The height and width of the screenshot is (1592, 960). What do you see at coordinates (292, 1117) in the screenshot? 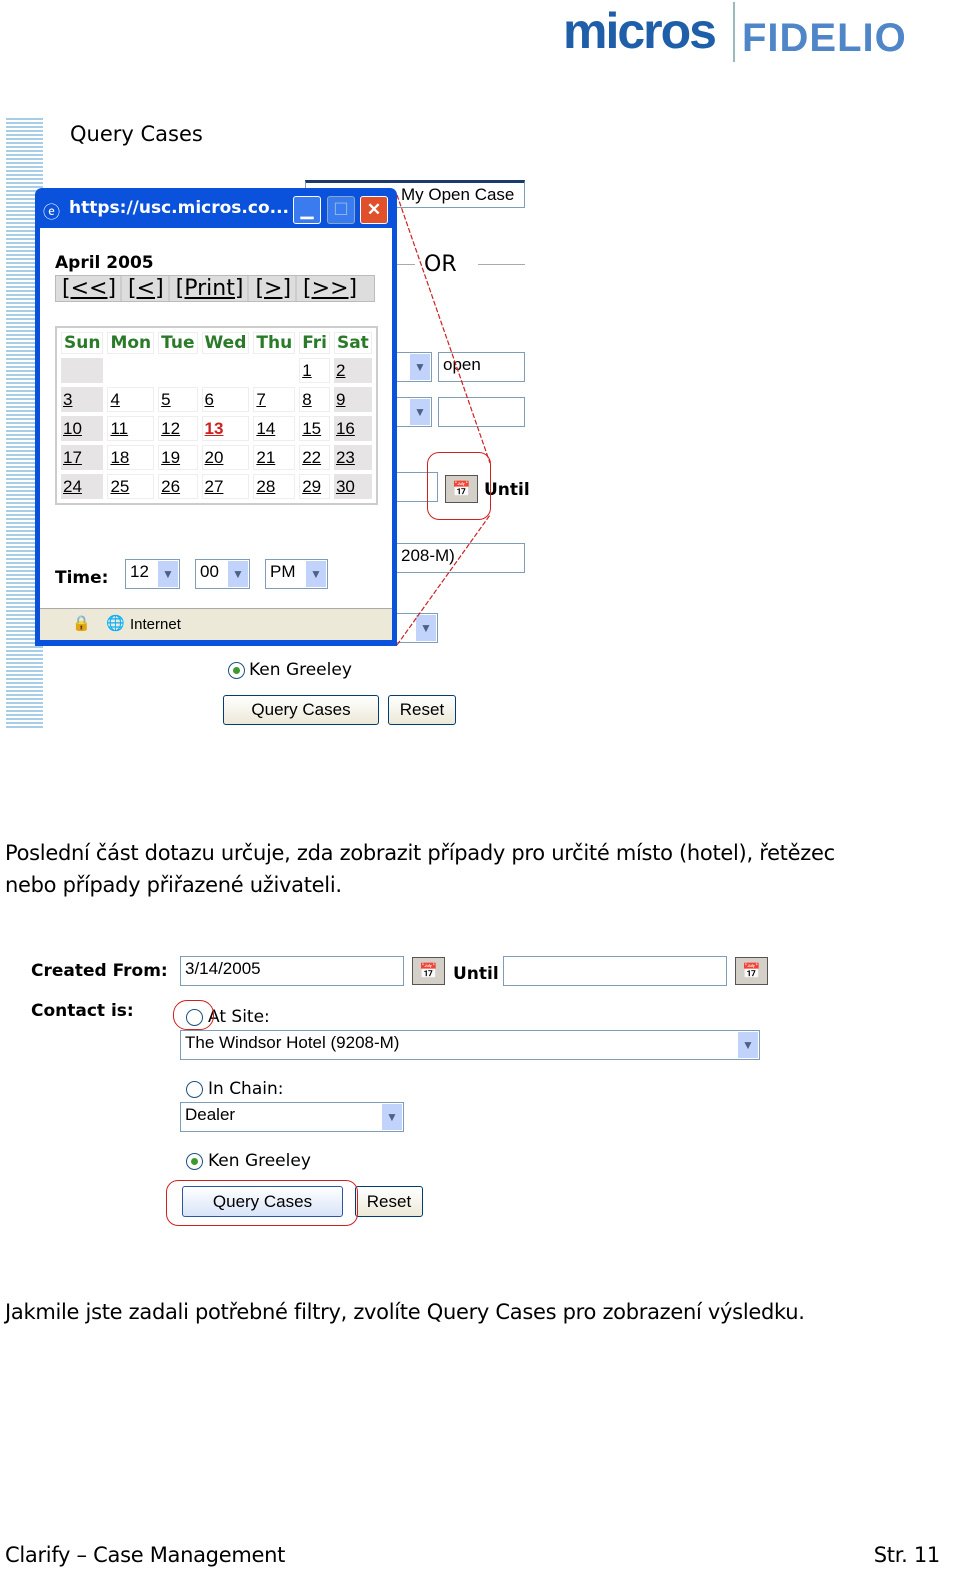
I see `chain-select: Dealer ▼` at bounding box center [292, 1117].